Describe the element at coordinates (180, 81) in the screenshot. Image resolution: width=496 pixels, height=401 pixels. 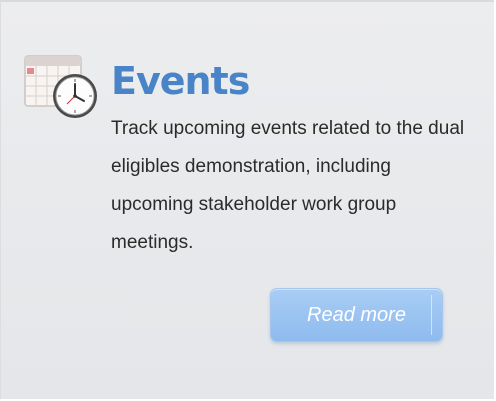
I see `card-title: Events` at that location.